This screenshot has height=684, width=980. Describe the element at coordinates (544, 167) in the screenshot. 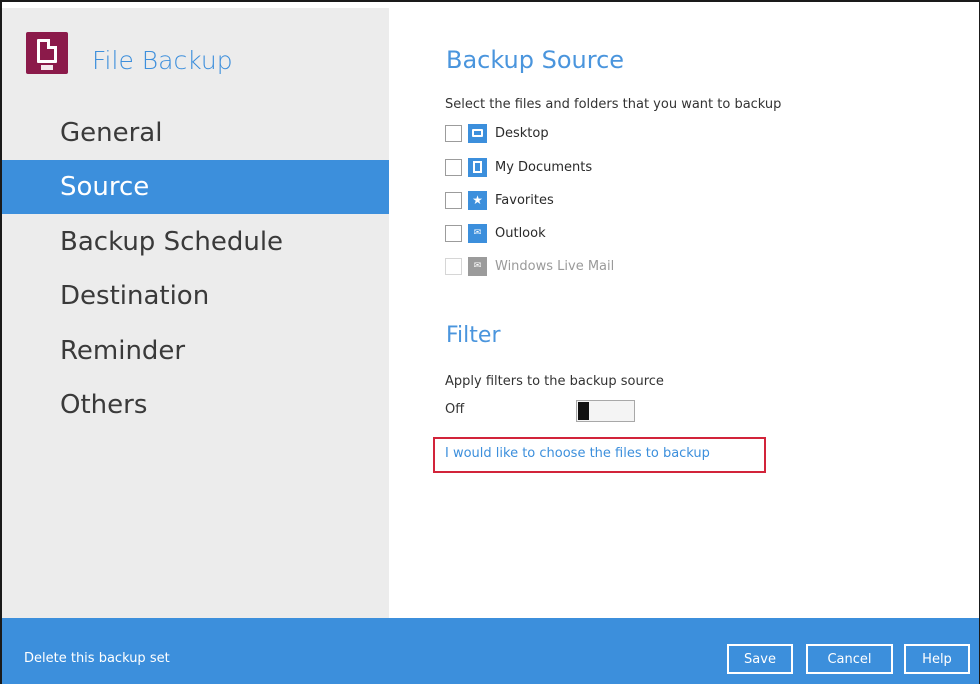

I see `source-label: My Documents` at that location.